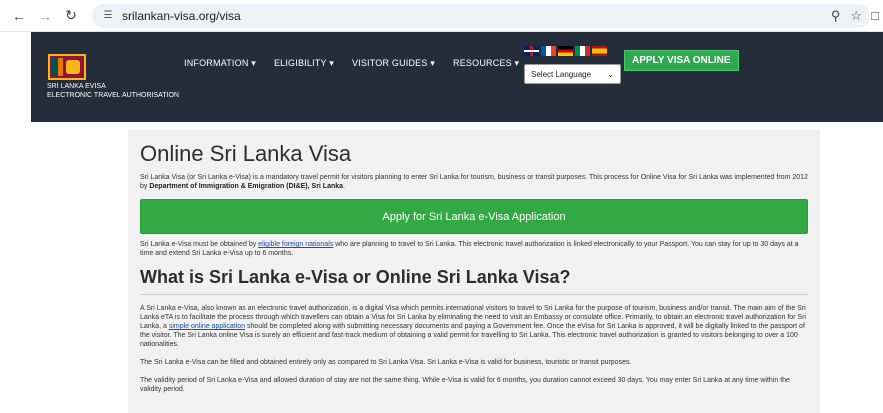 The image size is (883, 413). I want to click on language-select-value: Select Language, so click(561, 74).